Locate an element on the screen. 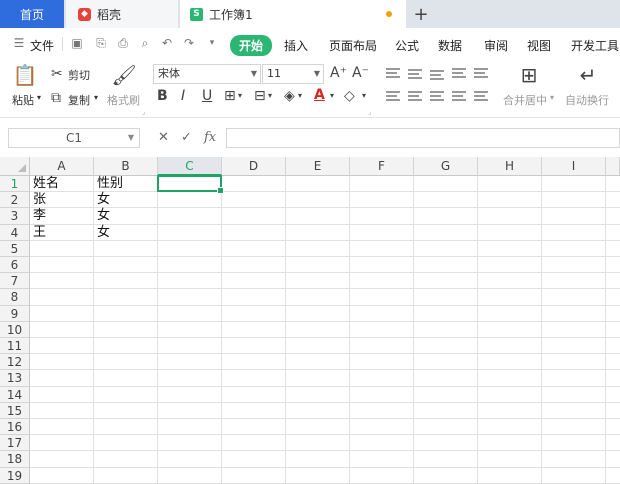 This screenshot has height=484, width=620. copy-icon: ⧉ is located at coordinates (56, 98).